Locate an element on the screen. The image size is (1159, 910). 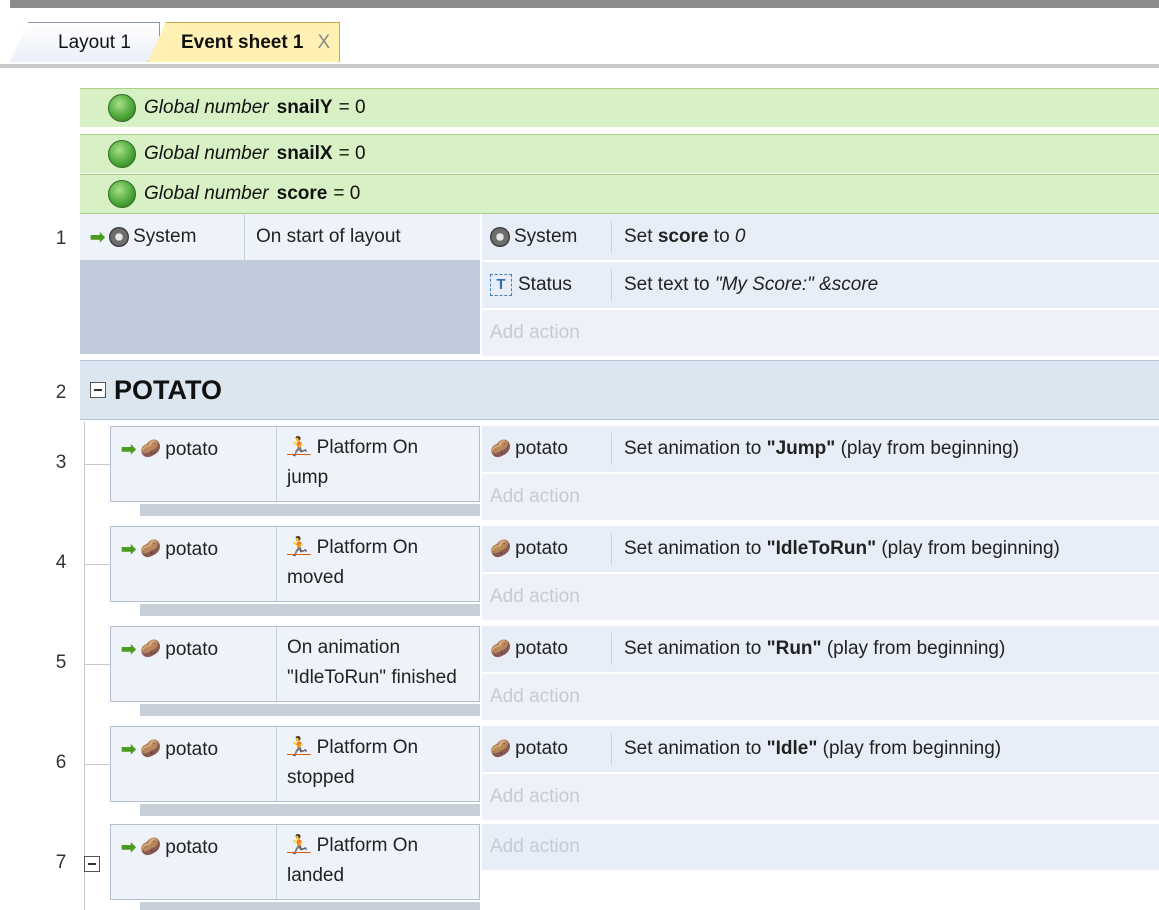
event-number: 5 is located at coordinates (61, 662).